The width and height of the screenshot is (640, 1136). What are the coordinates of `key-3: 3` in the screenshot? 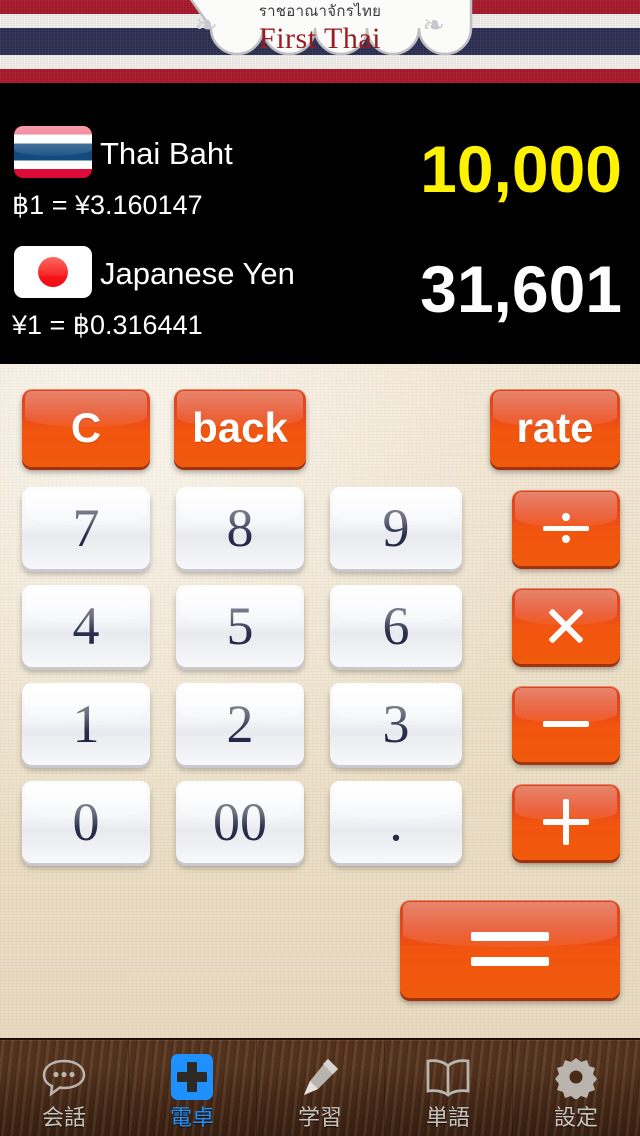 It's located at (396, 724).